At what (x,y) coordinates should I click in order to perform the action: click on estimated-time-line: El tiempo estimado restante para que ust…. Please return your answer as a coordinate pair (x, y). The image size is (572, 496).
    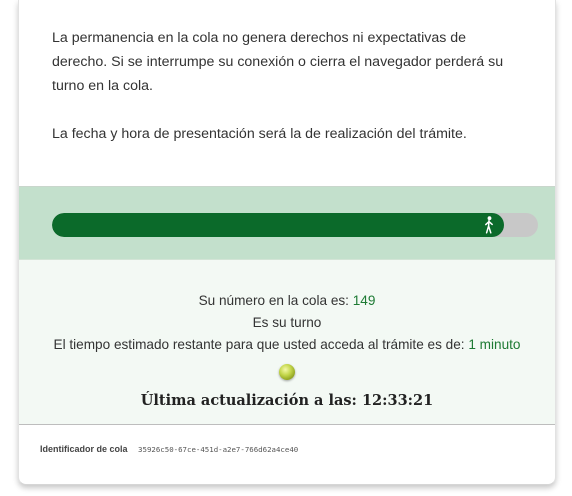
    Looking at the image, I should click on (287, 345).